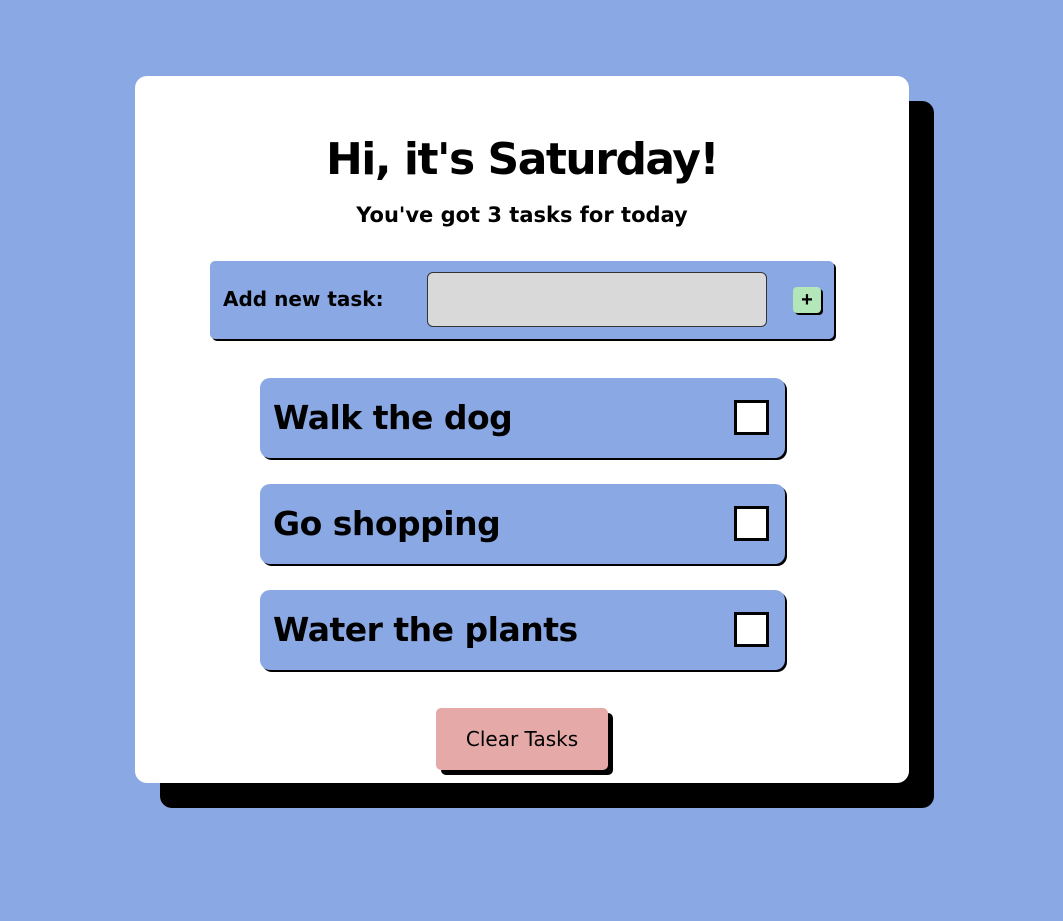 The height and width of the screenshot is (921, 1063). Describe the element at coordinates (393, 417) in the screenshot. I see `task-label: Walk the dog` at that location.